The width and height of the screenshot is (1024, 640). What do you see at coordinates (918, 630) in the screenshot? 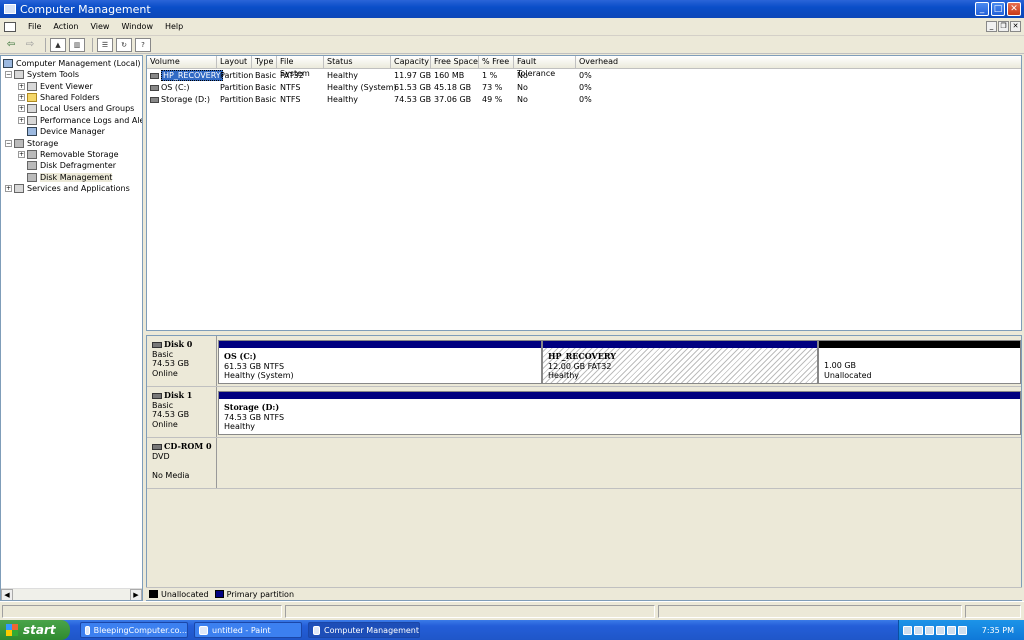
I see `volume-icon` at bounding box center [918, 630].